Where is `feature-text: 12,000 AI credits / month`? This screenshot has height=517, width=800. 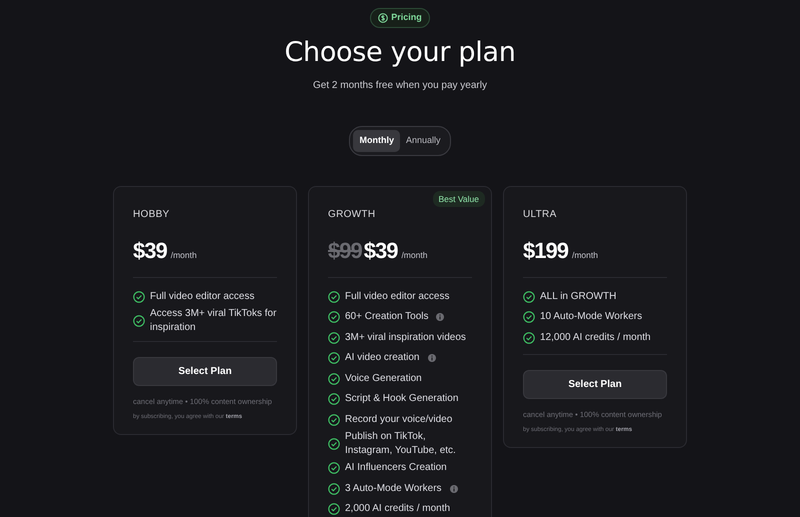 feature-text: 12,000 AI credits / month is located at coordinates (595, 337).